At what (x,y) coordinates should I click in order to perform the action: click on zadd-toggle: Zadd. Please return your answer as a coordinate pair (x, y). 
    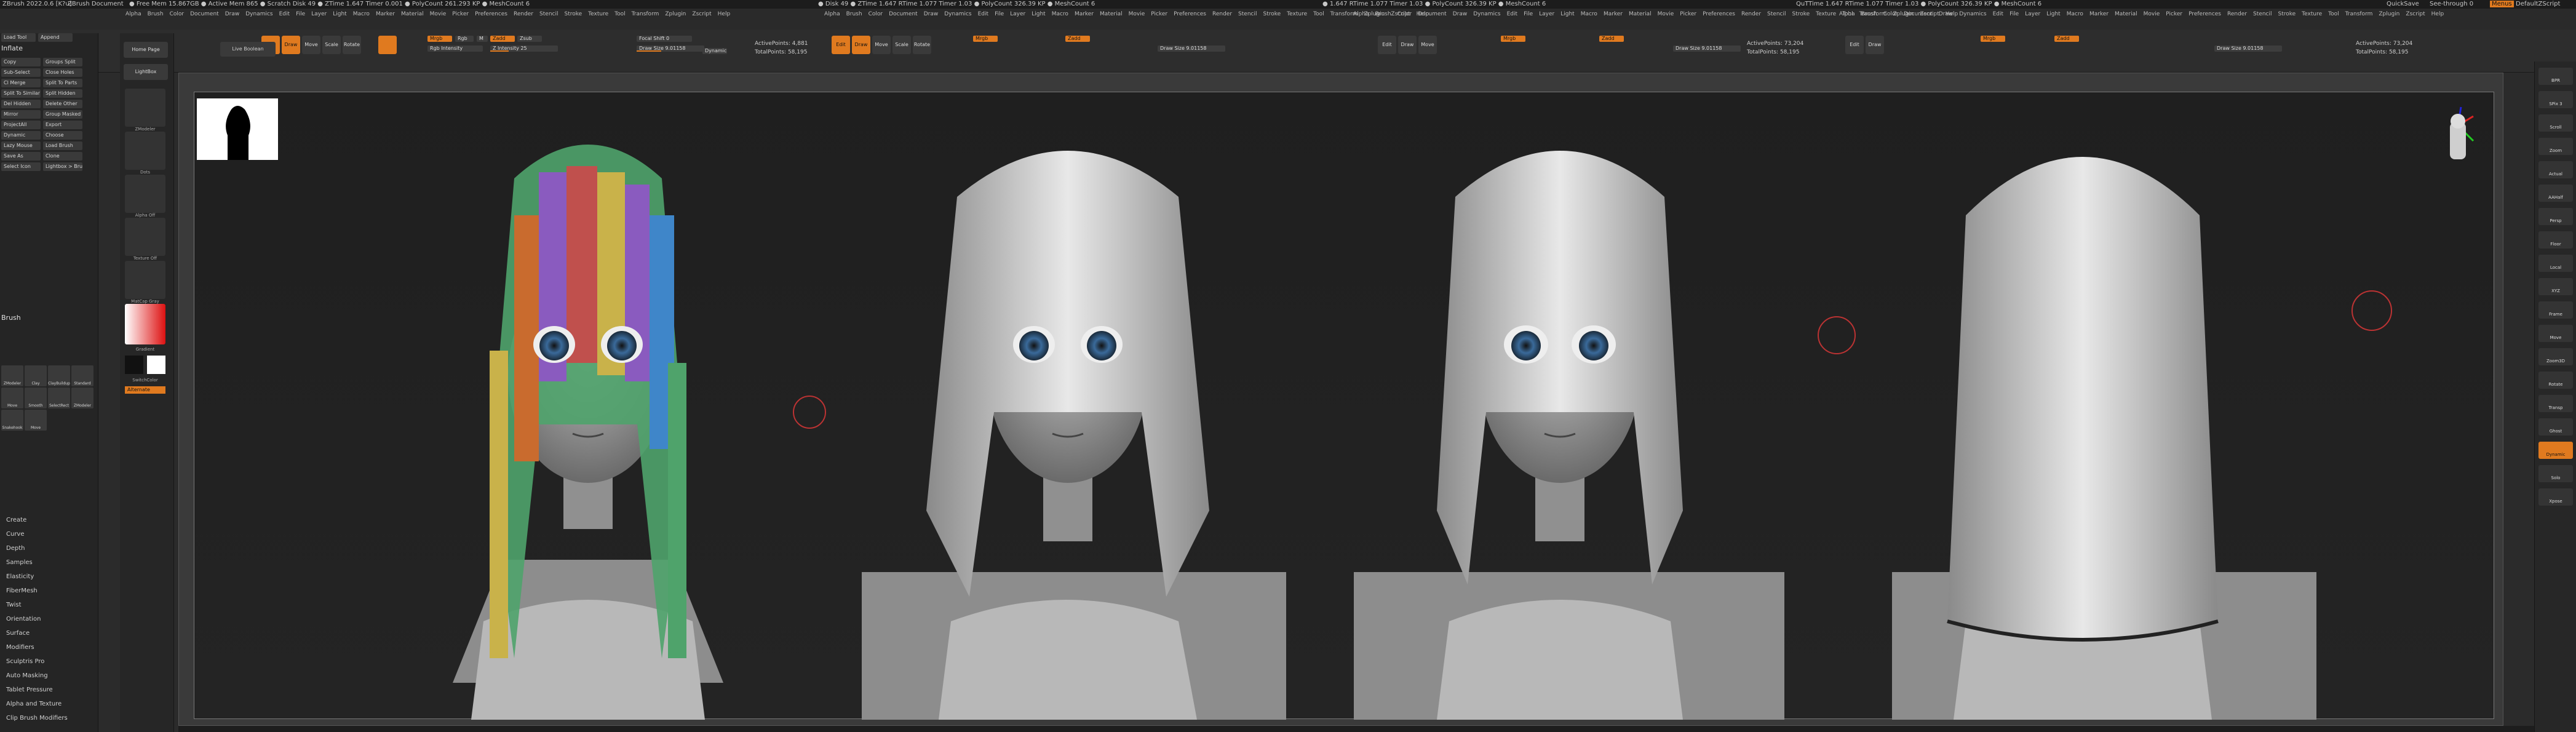
    Looking at the image, I should click on (1077, 39).